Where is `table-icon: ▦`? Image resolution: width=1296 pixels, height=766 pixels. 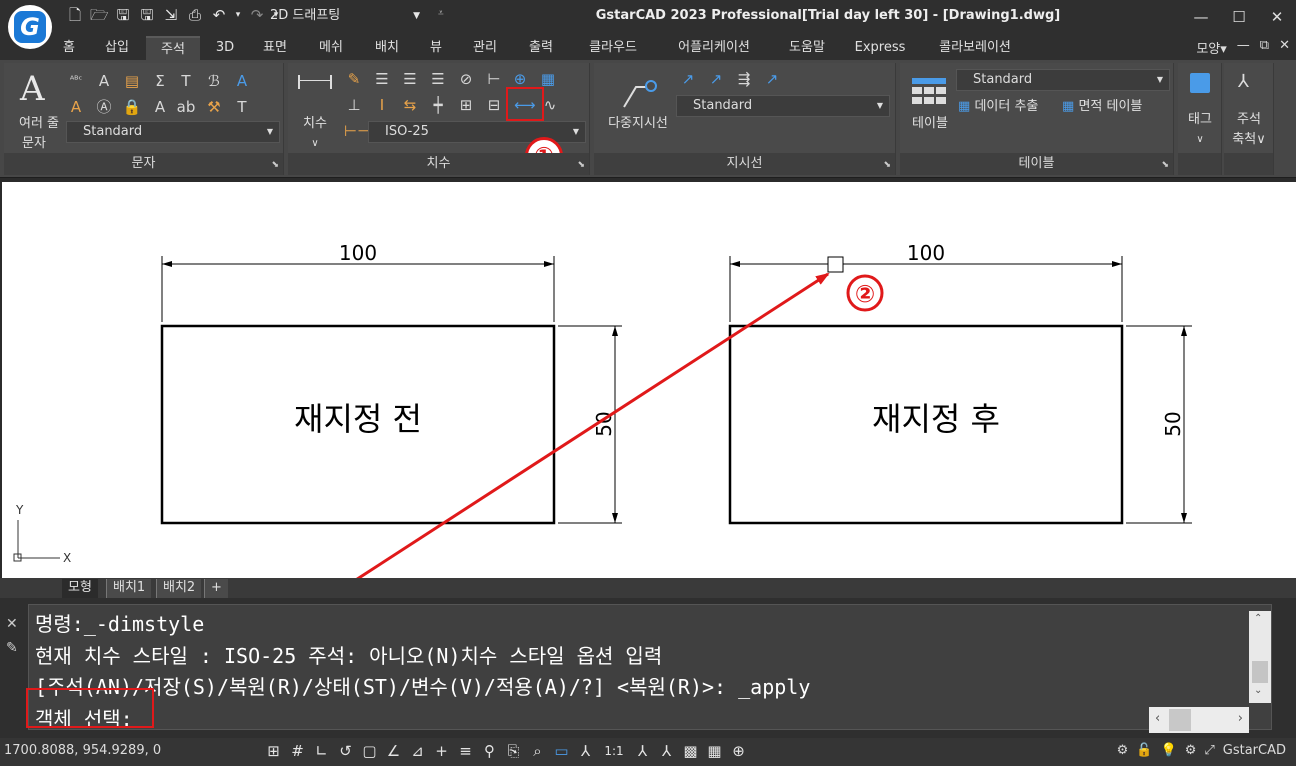
table-icon: ▦ is located at coordinates (714, 751).